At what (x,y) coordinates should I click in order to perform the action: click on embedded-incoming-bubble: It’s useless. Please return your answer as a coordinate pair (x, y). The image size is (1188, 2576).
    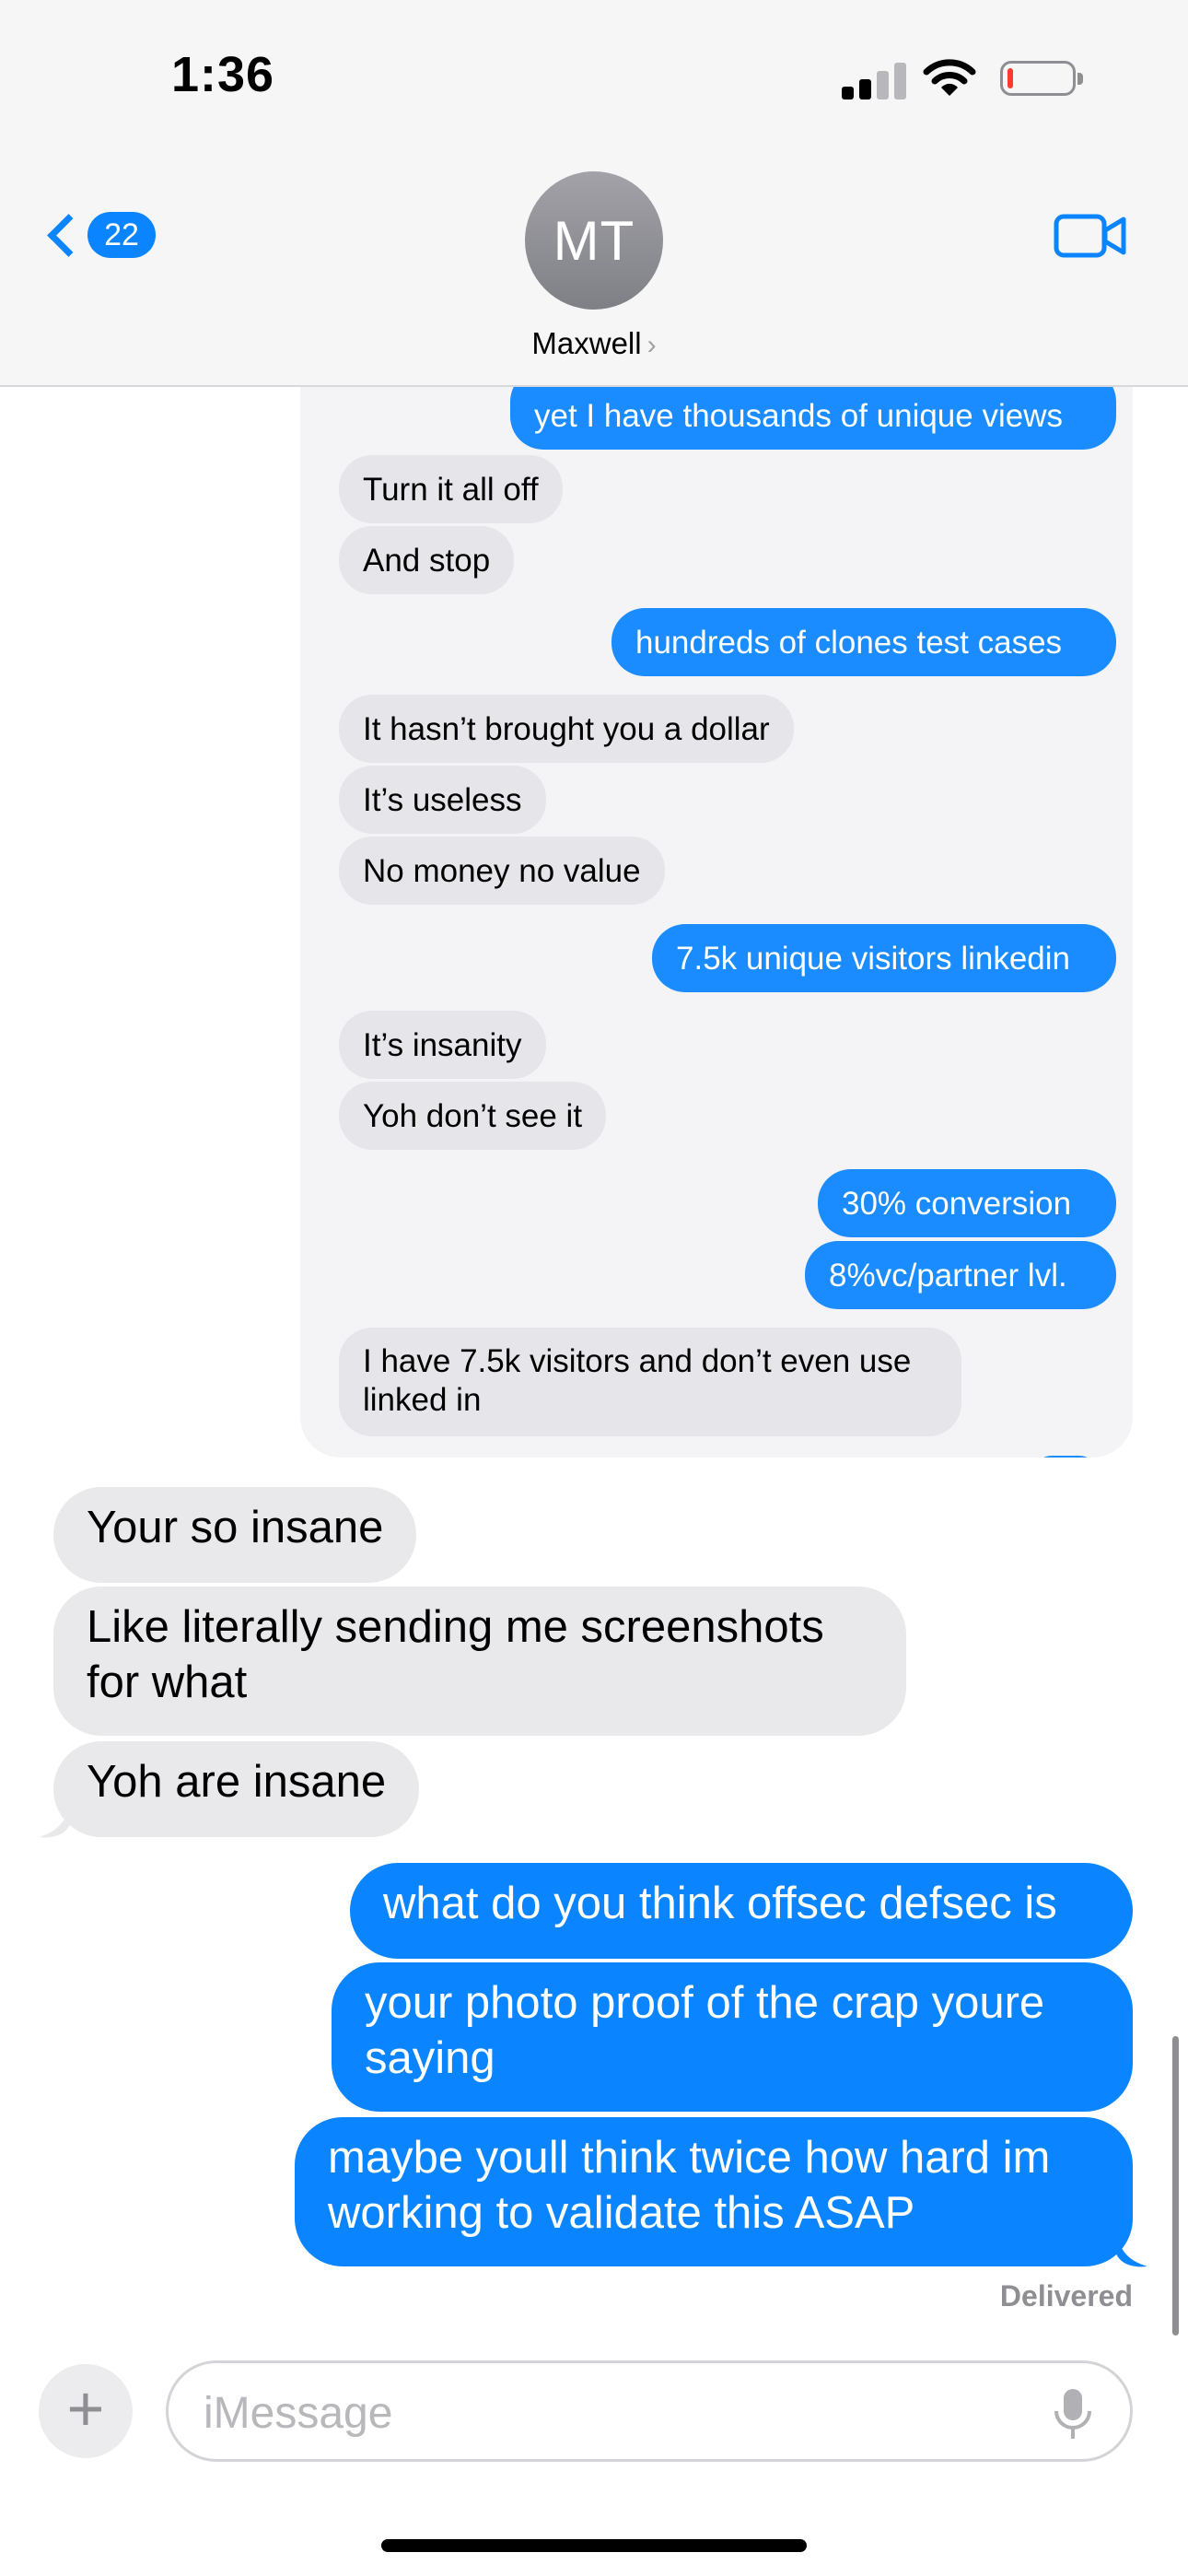
    Looking at the image, I should click on (442, 800).